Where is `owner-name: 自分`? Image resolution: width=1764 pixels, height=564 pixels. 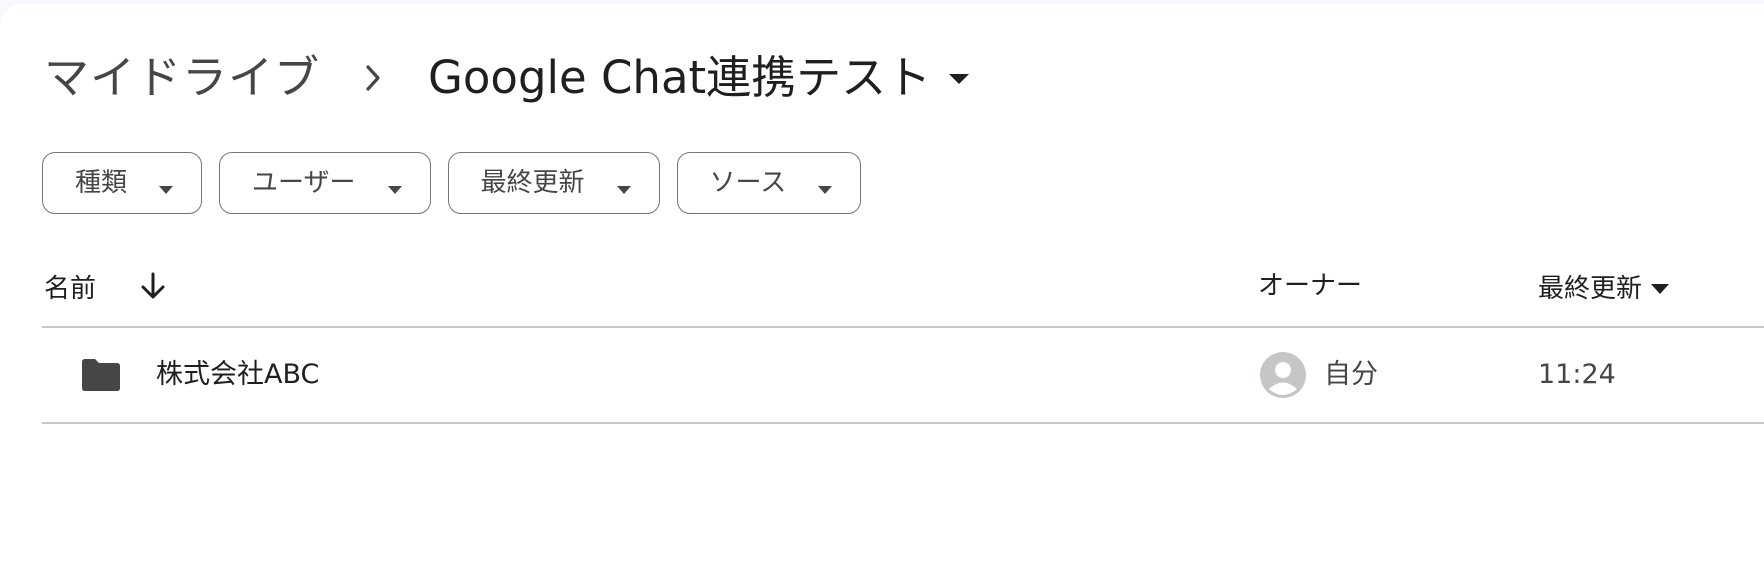 owner-name: 自分 is located at coordinates (1351, 374).